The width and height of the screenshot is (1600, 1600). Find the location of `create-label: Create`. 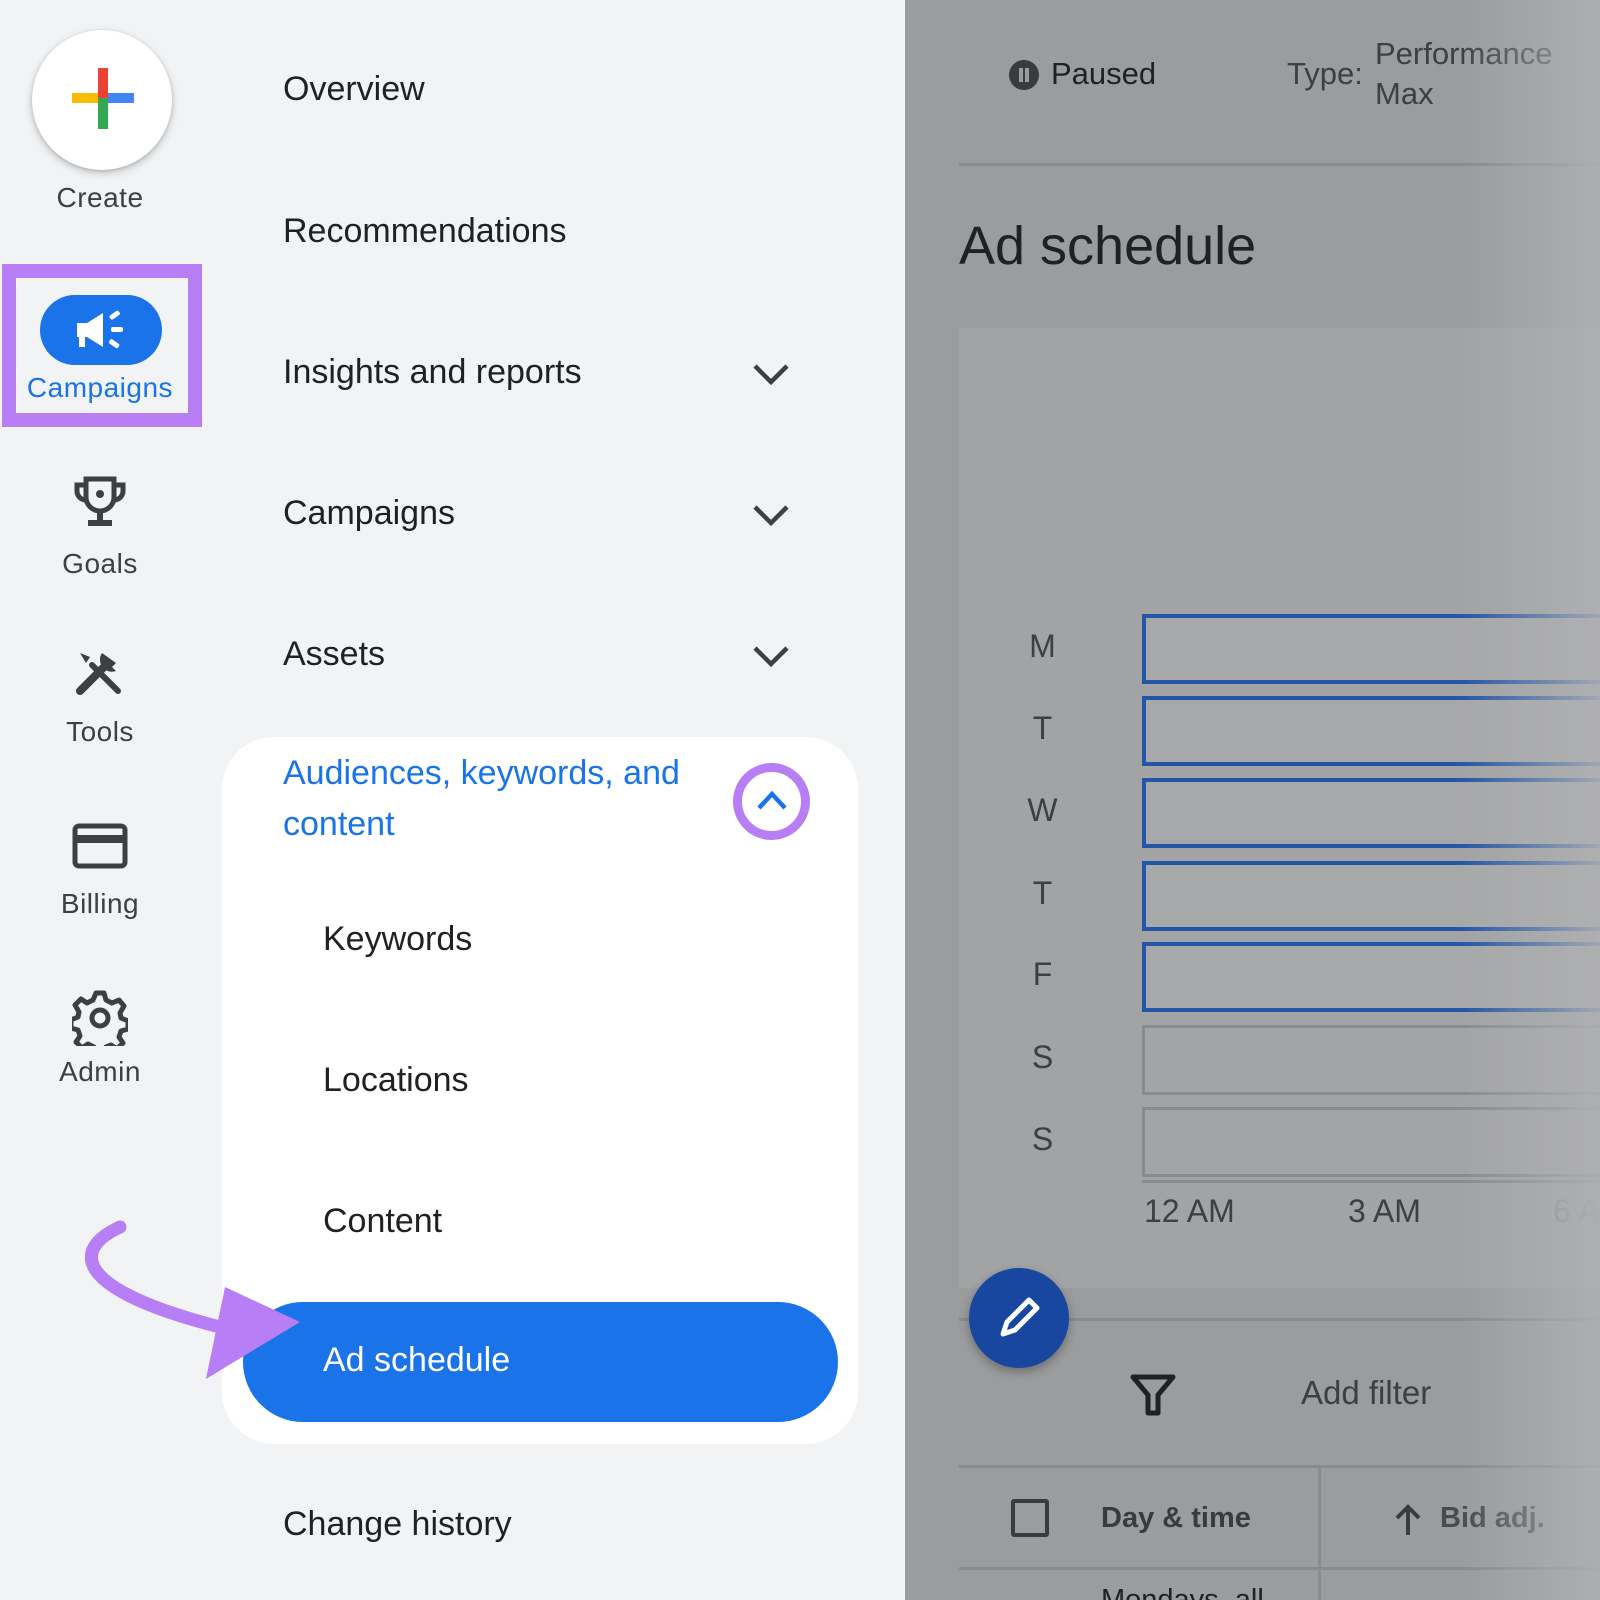

create-label: Create is located at coordinates (100, 197).